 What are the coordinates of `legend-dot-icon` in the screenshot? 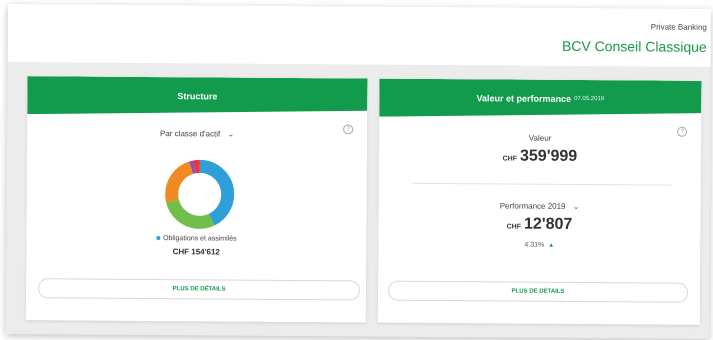 It's located at (158, 238).